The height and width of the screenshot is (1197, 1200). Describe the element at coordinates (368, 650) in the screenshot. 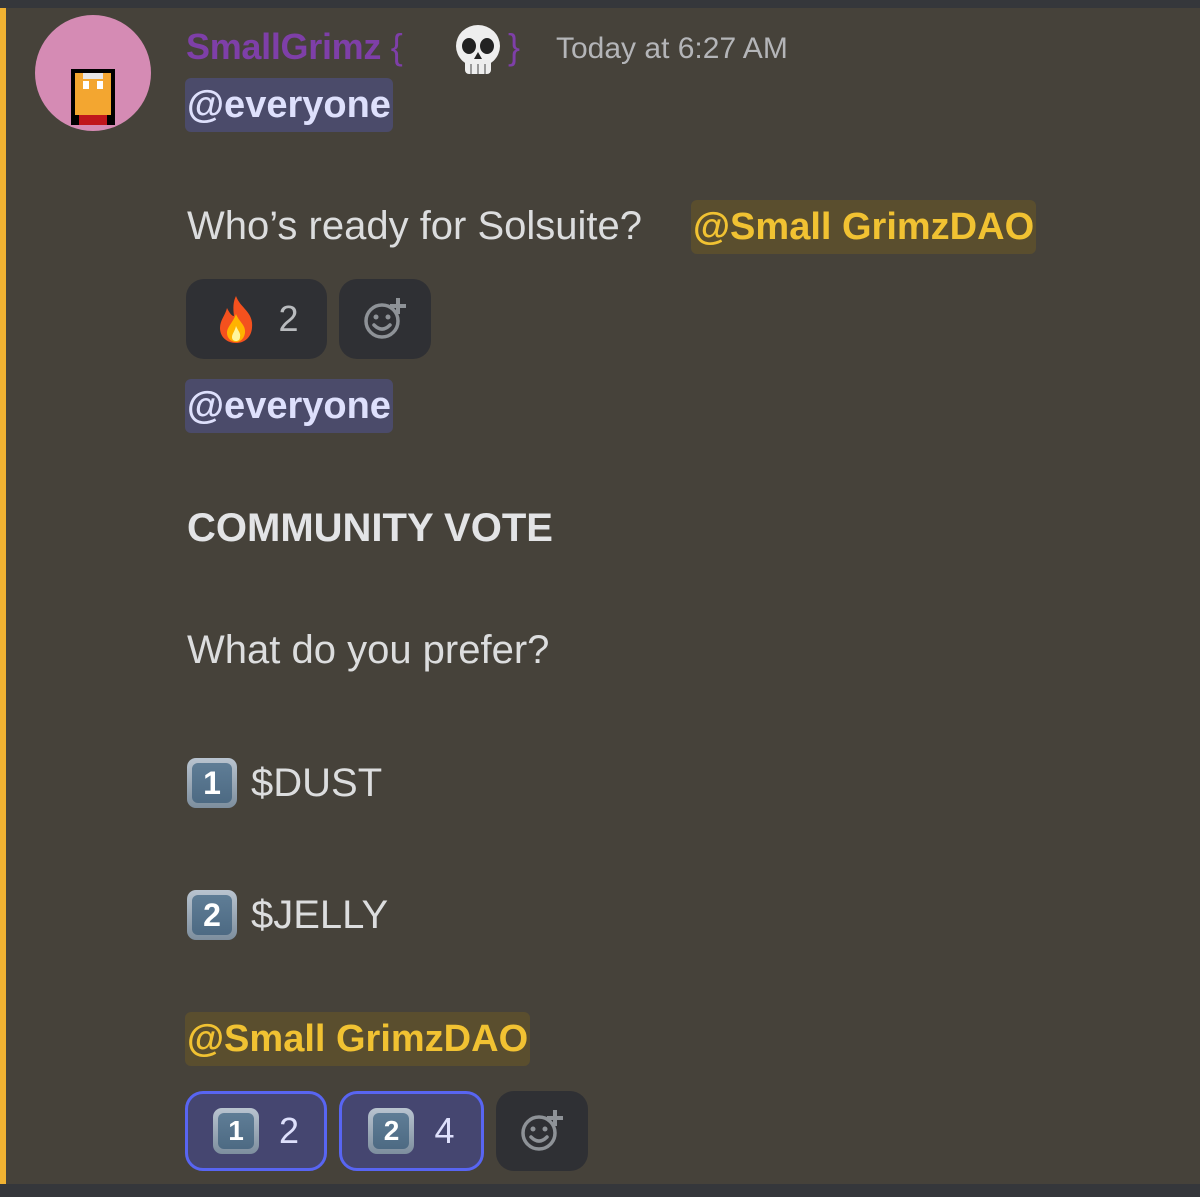

I see `vote-question: What do you prefer?` at that location.